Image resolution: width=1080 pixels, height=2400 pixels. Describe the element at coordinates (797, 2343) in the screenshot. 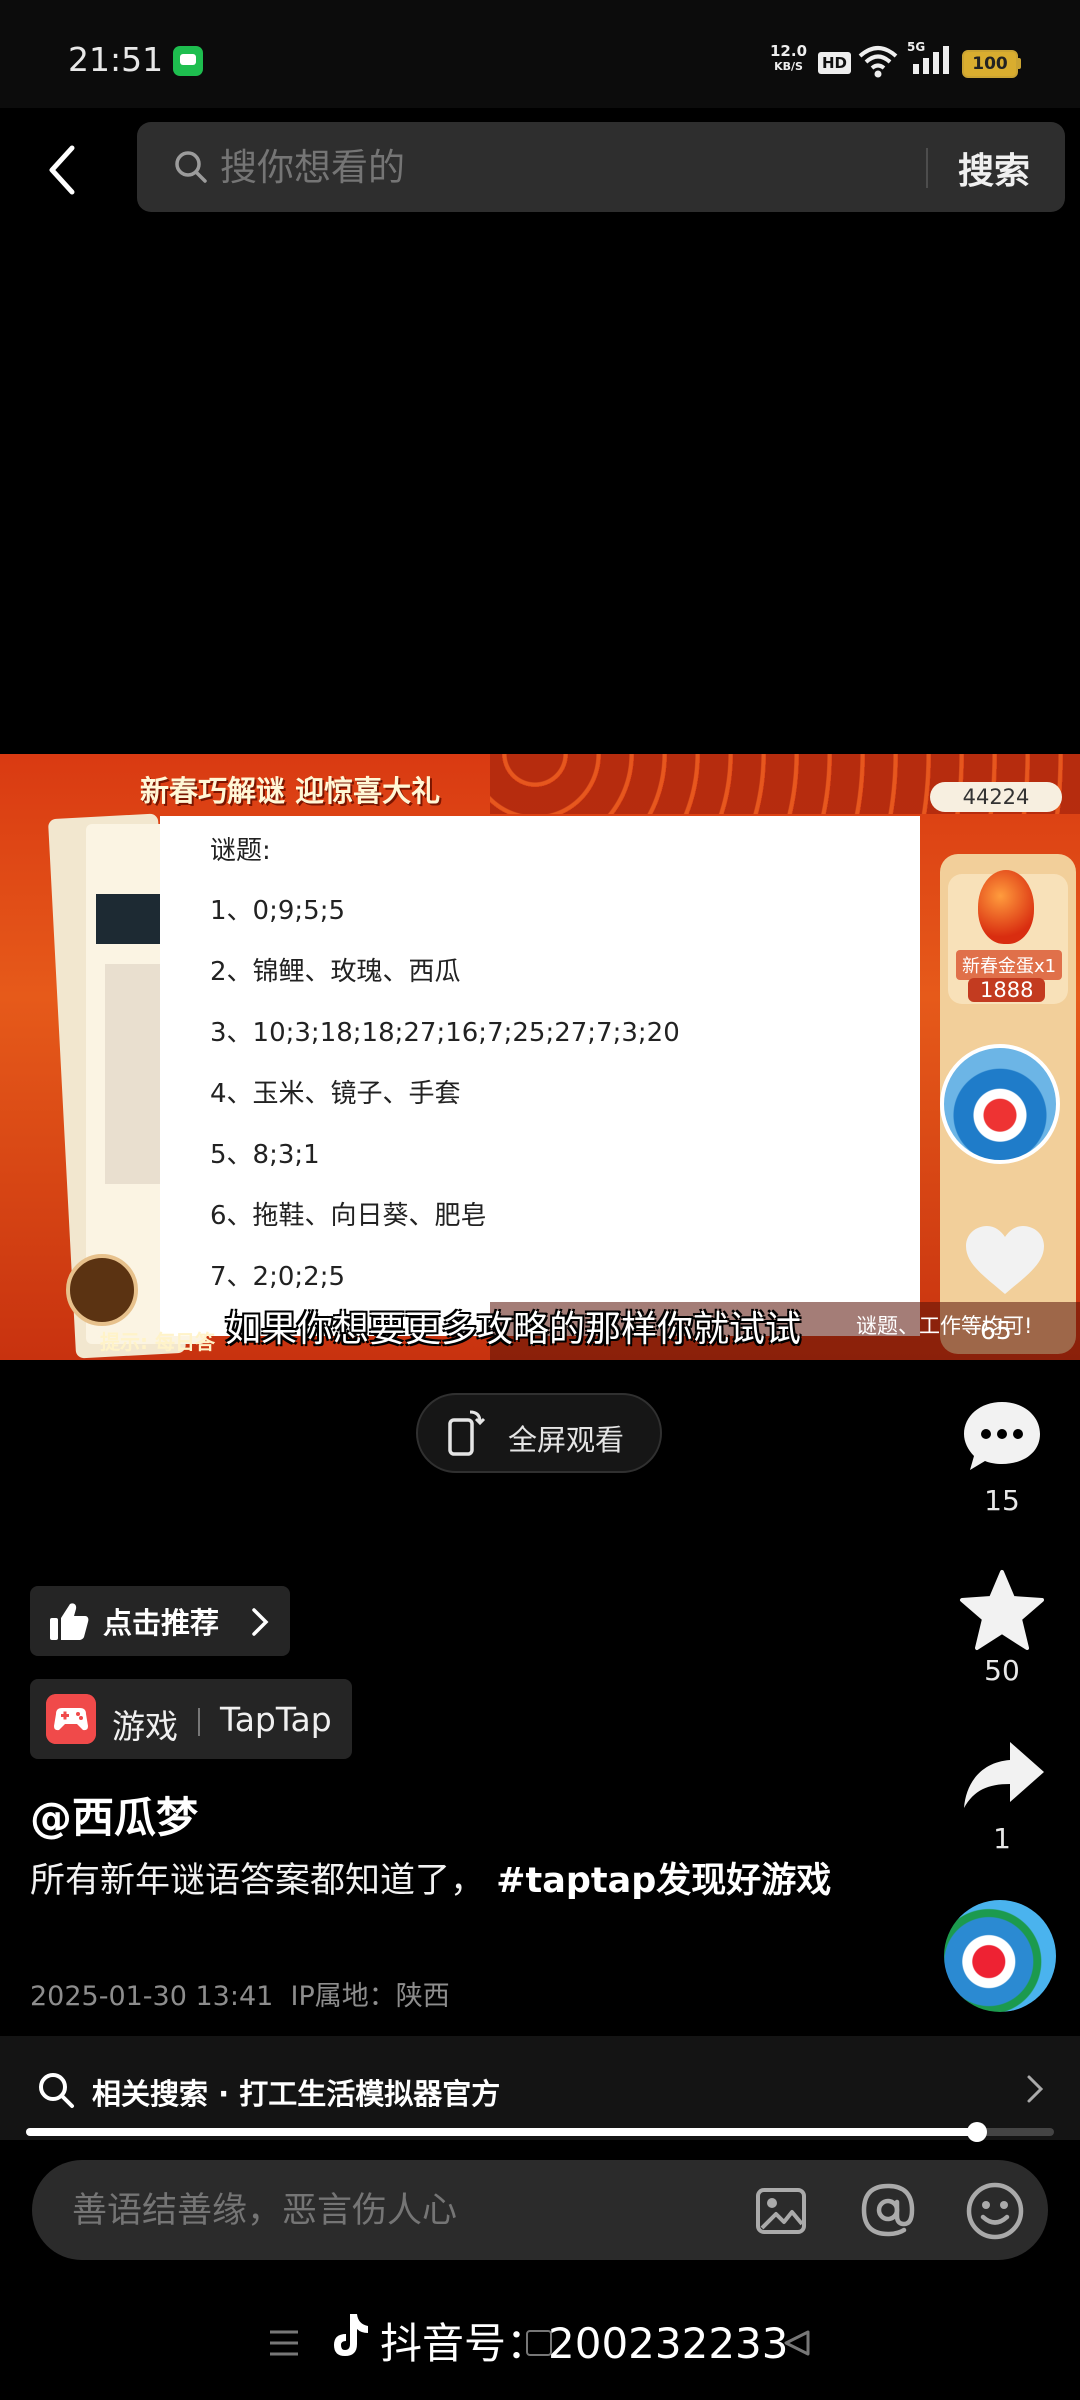

I see `nav-back-icon` at that location.